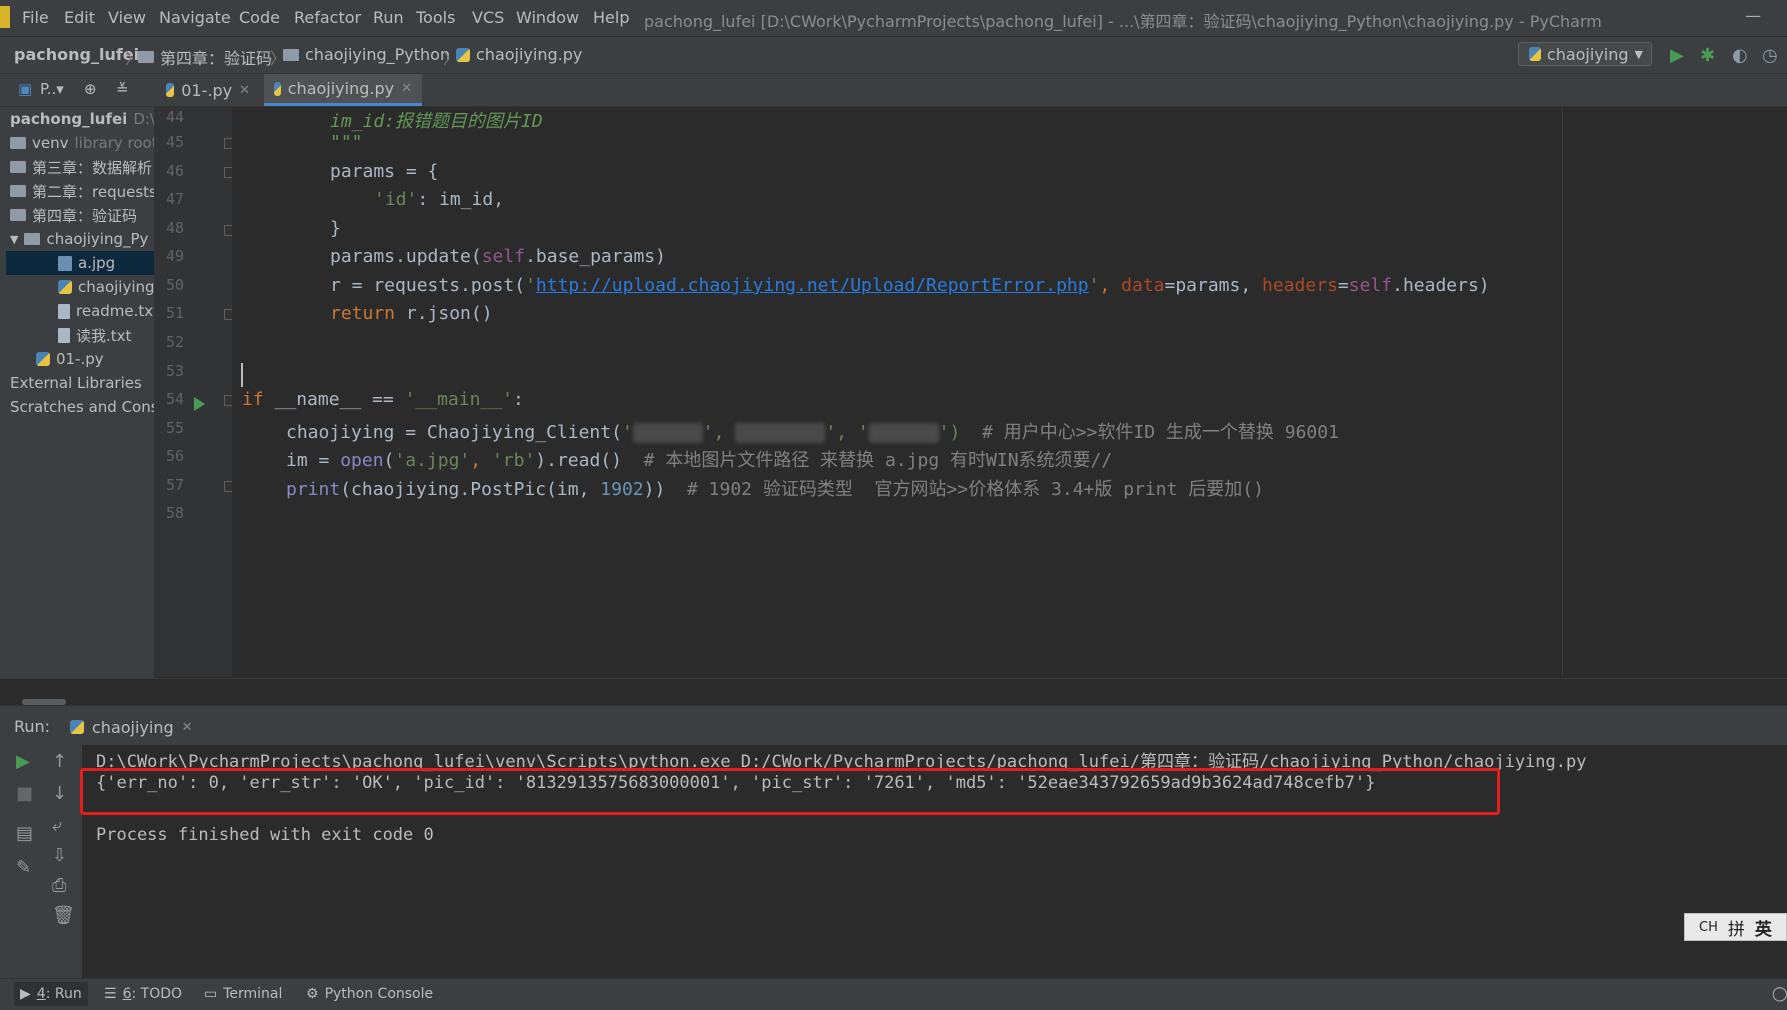 The image size is (1787, 1010). Describe the element at coordinates (127, 17) in the screenshot. I see `menu-view: View` at that location.